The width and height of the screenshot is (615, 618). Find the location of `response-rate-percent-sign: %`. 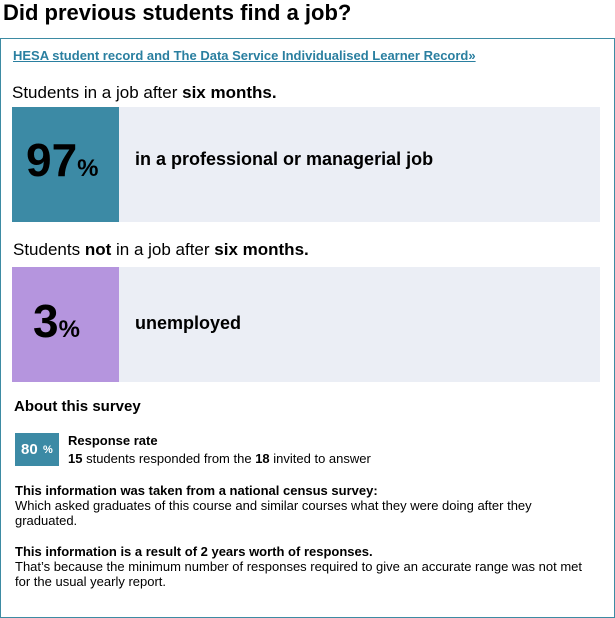

response-rate-percent-sign: % is located at coordinates (48, 450).